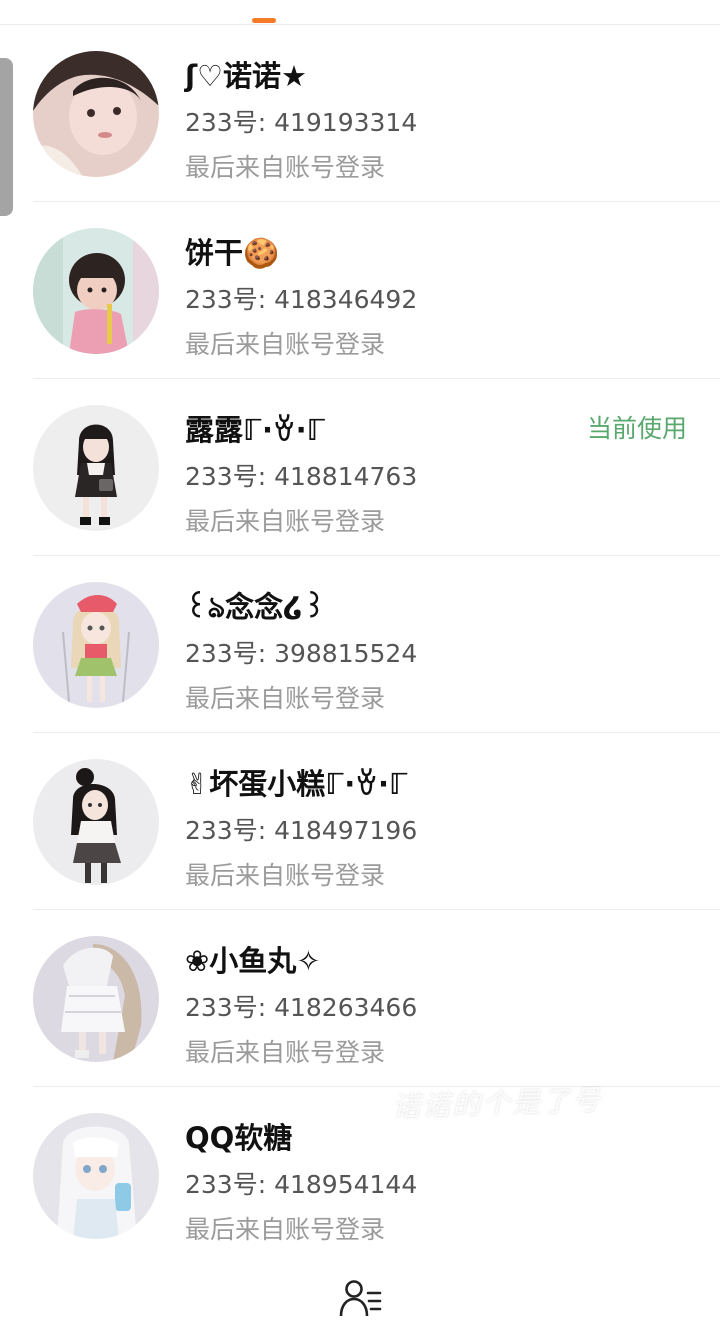  What do you see at coordinates (301, 299) in the screenshot?
I see `account-id: 233号: 418346492` at bounding box center [301, 299].